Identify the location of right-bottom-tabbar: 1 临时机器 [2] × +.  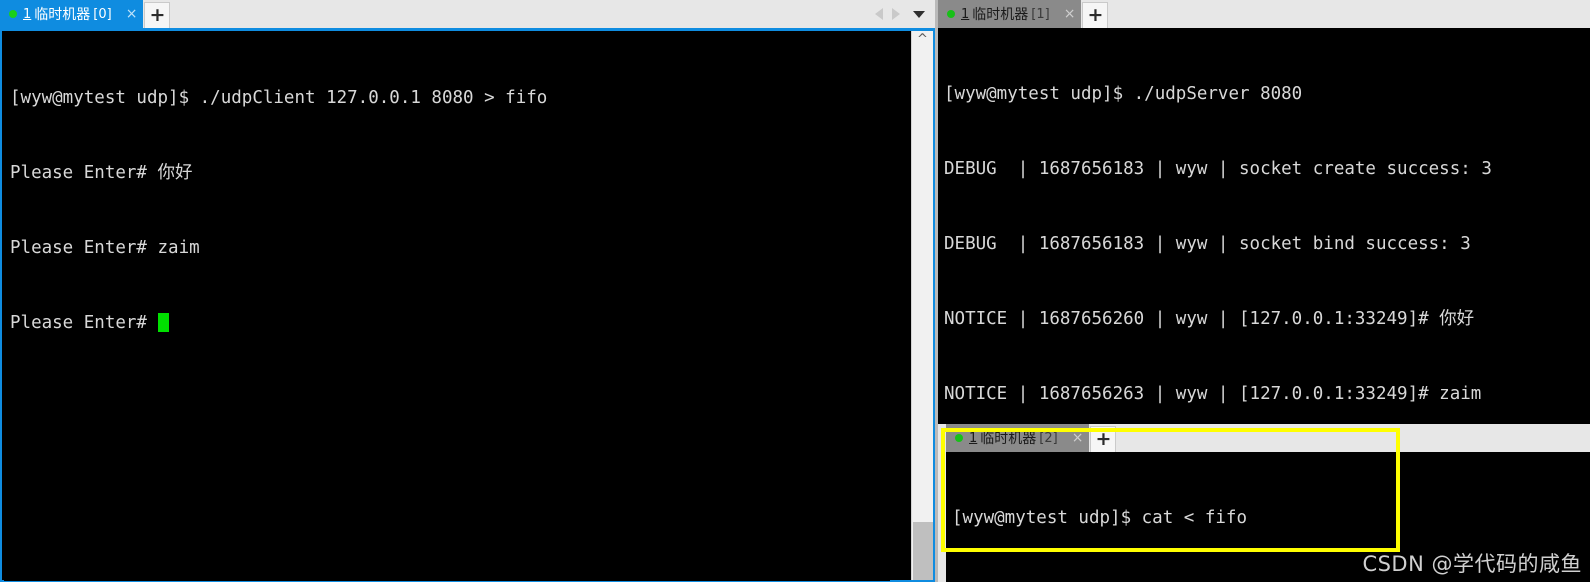
(1264, 438).